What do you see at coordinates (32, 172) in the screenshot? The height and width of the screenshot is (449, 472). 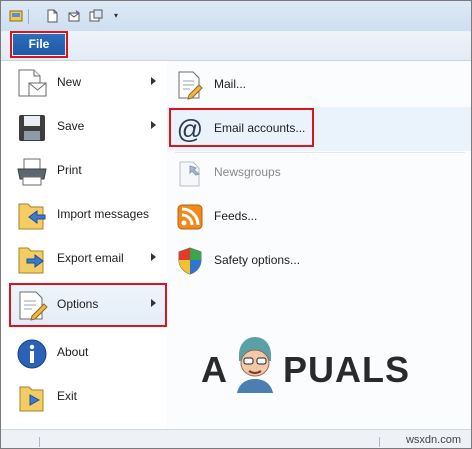 I see `printer-icon` at bounding box center [32, 172].